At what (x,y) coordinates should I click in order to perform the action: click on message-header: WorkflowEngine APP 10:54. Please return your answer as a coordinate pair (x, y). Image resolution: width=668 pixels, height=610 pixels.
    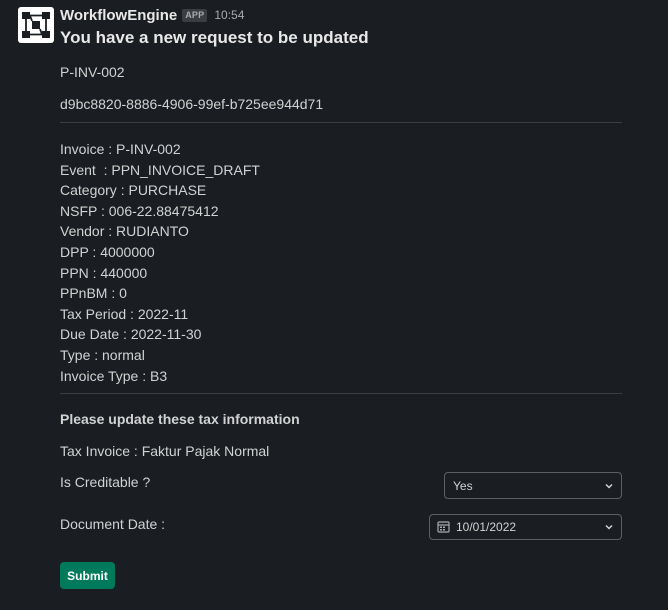
    Looking at the image, I should click on (152, 15).